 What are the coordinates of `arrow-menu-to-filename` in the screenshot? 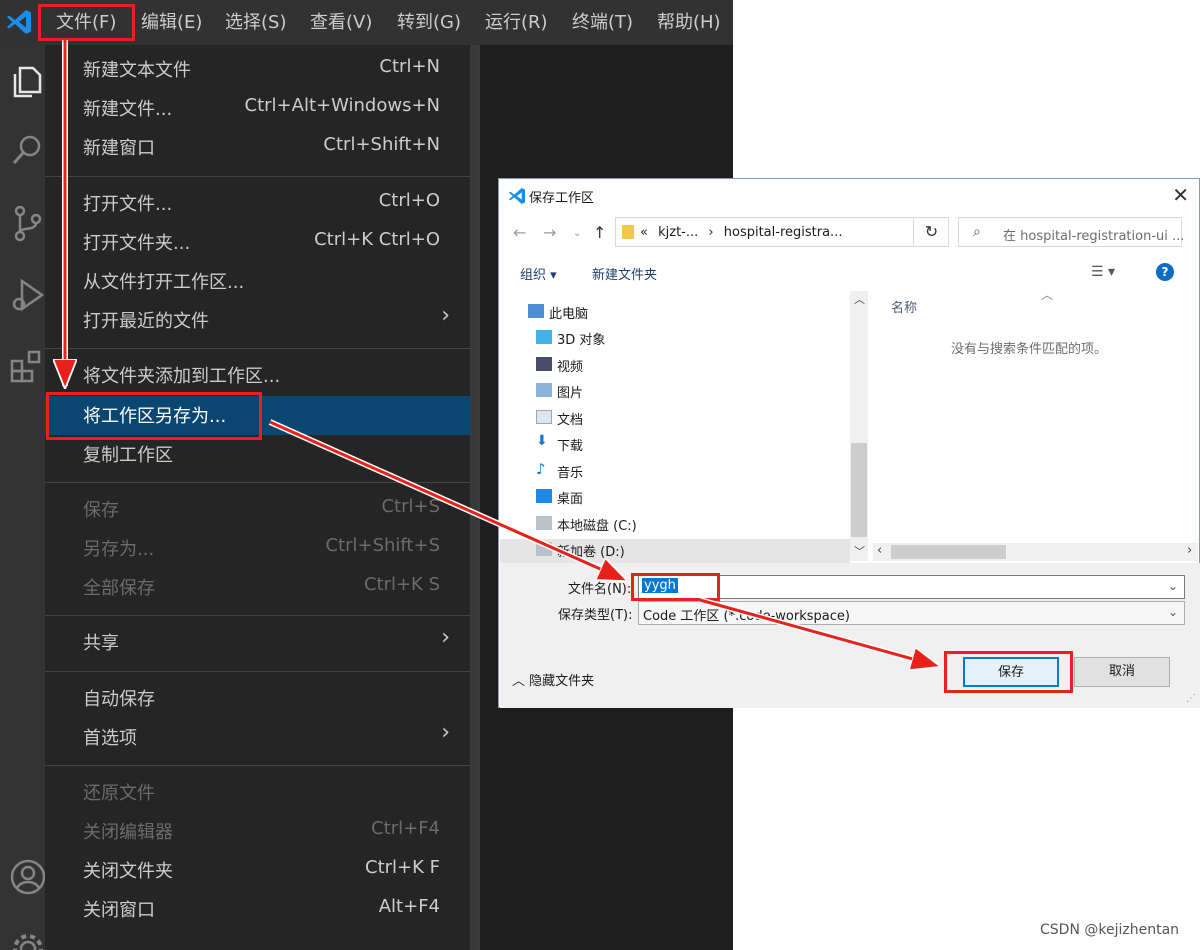 It's located at (447, 500).